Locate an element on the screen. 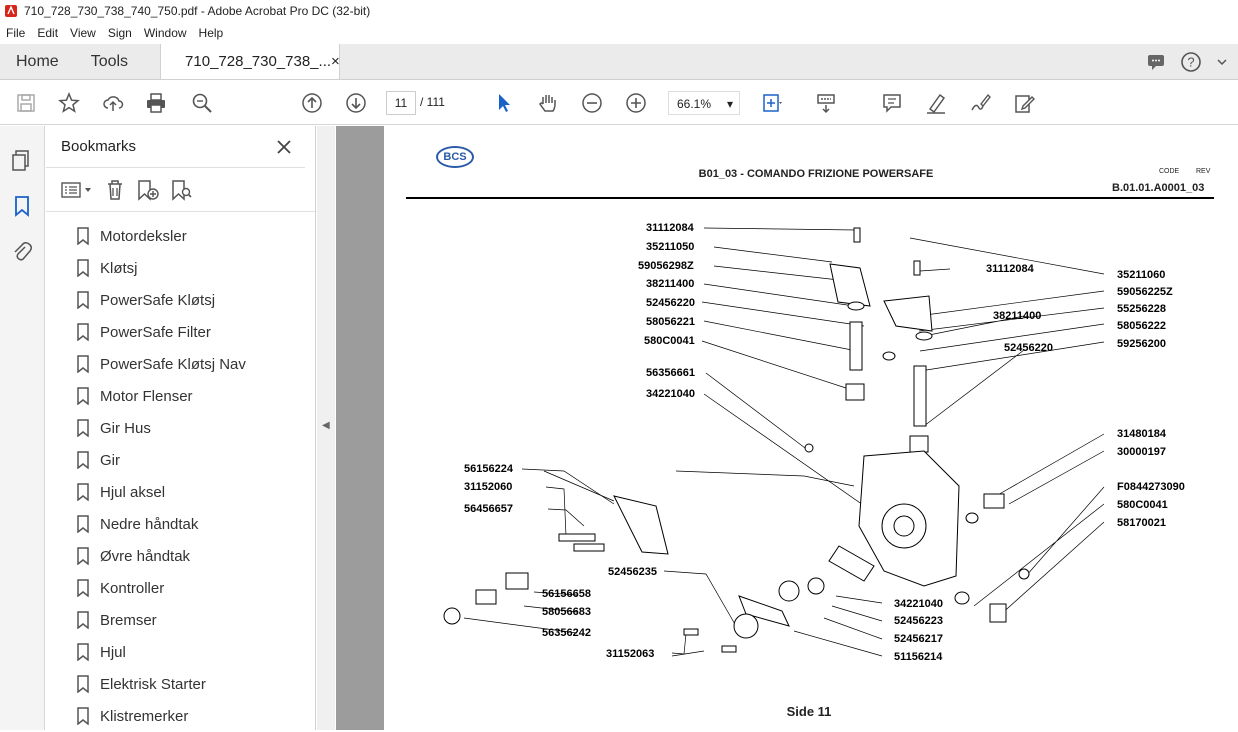  select-cursor-icon is located at coordinates (504, 103).